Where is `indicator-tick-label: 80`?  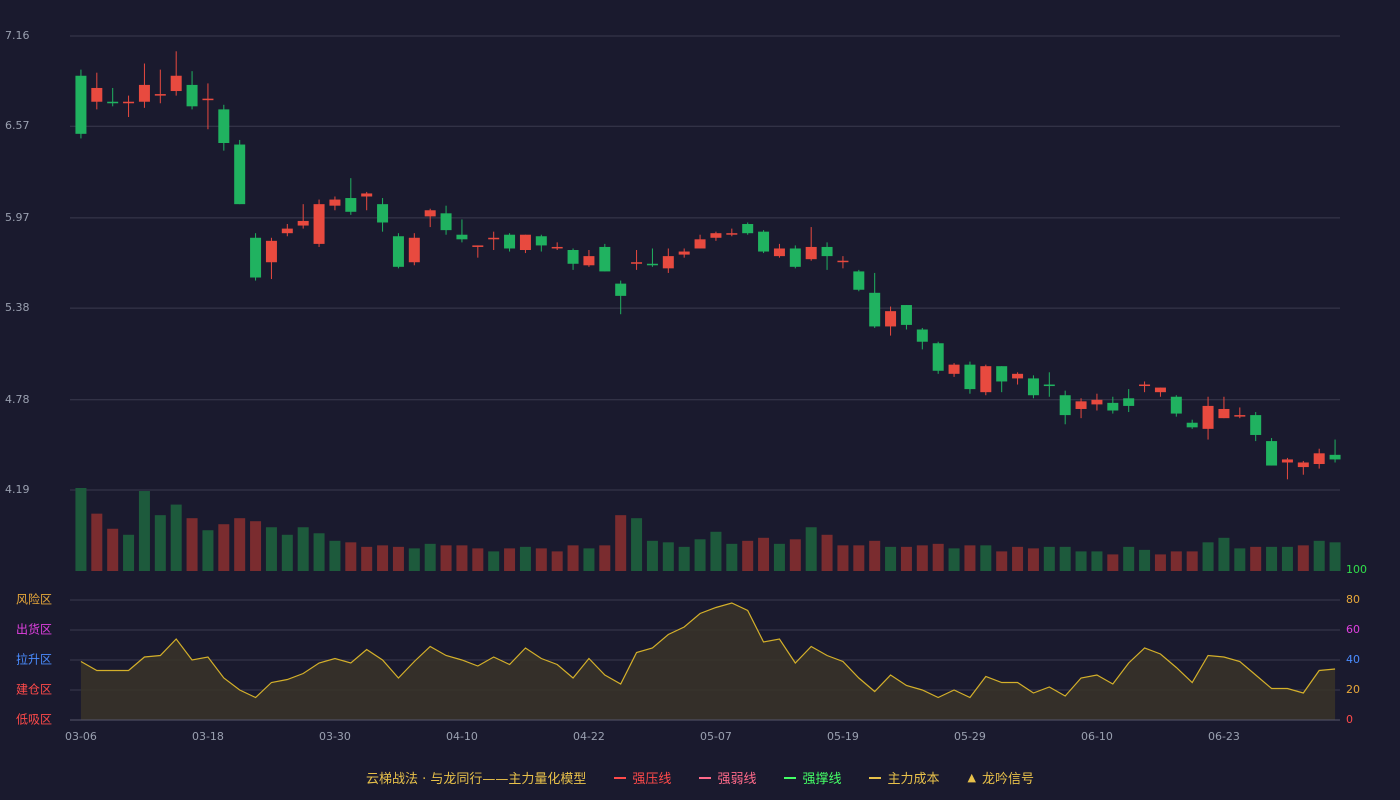
indicator-tick-label: 80 is located at coordinates (1353, 599).